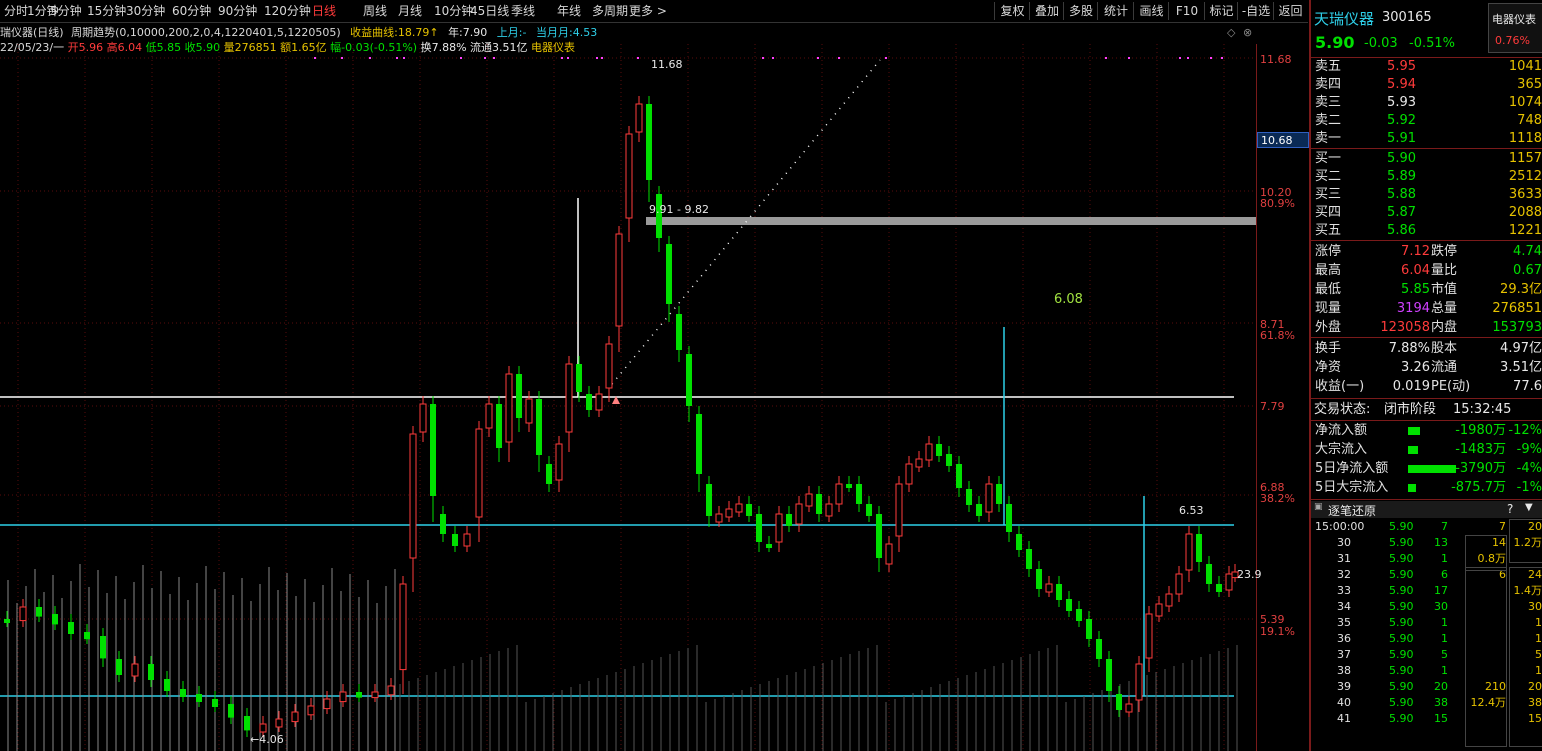 The height and width of the screenshot is (751, 1542). Describe the element at coordinates (1525, 430) in the screenshot. I see `flow-pct: -12%` at that location.